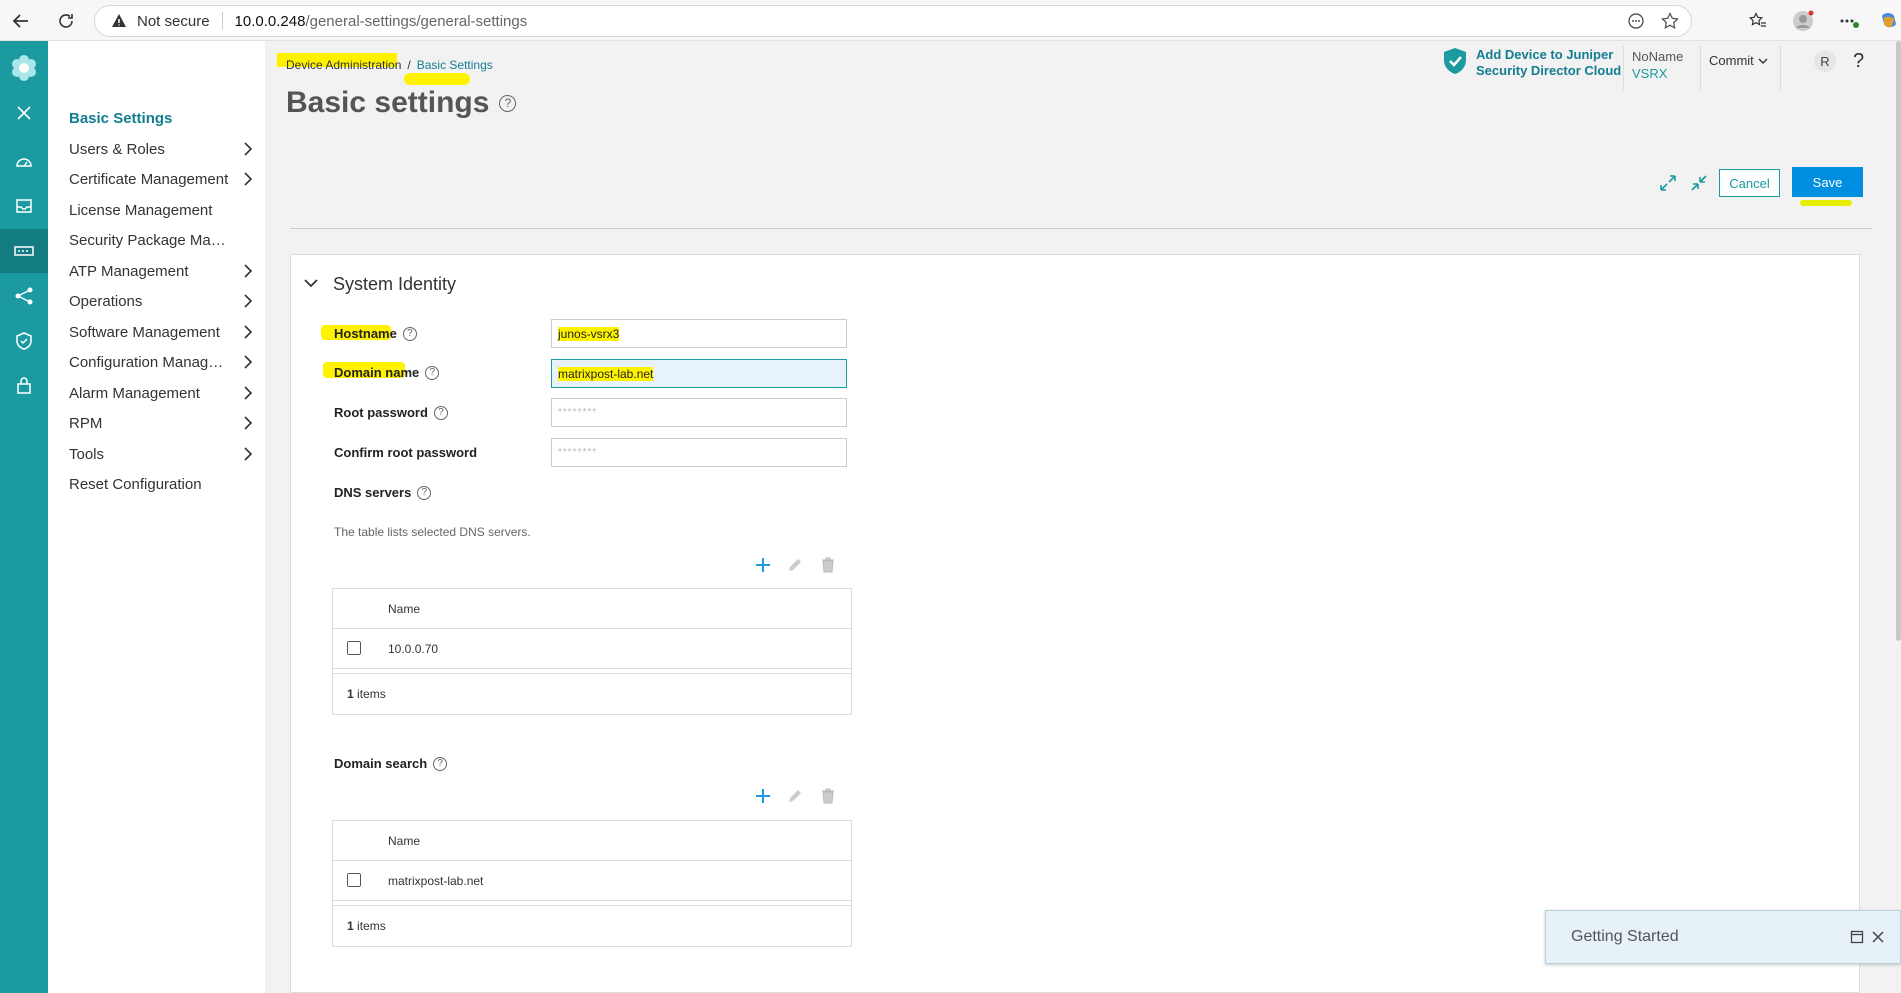  Describe the element at coordinates (161, 301) in the screenshot. I see `sidebar-item-operations: Operations` at that location.